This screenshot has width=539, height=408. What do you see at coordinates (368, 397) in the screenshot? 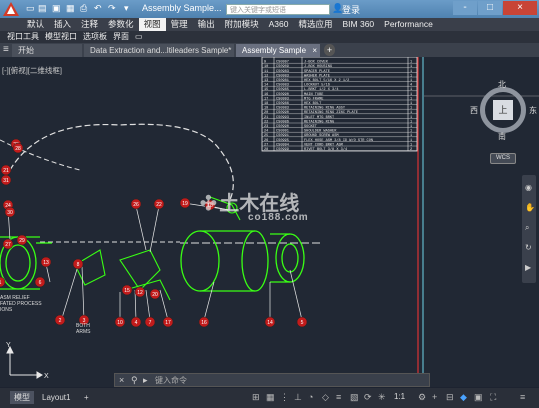
I see `selection-cycling-icon: ⟳` at bounding box center [368, 397].